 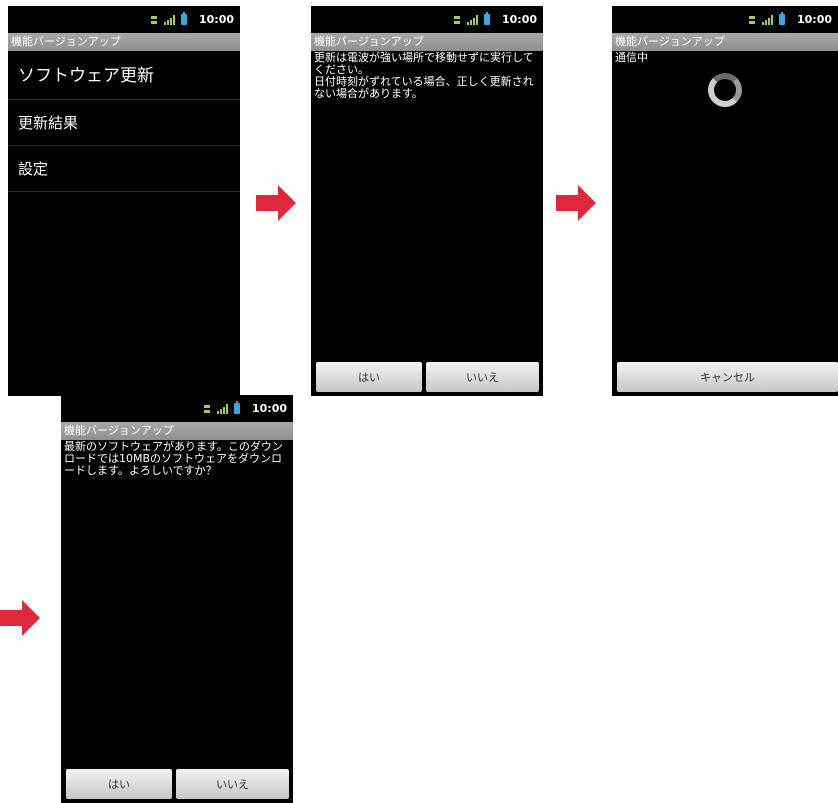 I want to click on status-text: 通信中, so click(x=631, y=57).